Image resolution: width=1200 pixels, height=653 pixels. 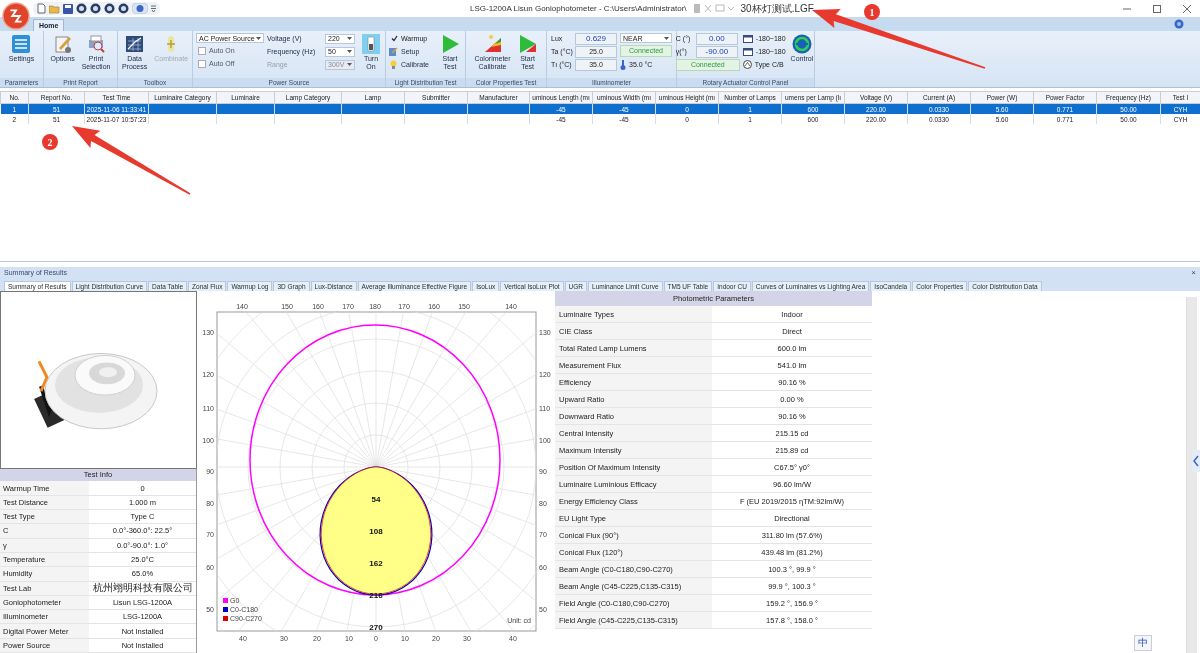 What do you see at coordinates (393, 51) in the screenshot?
I see `edit-icon` at bounding box center [393, 51].